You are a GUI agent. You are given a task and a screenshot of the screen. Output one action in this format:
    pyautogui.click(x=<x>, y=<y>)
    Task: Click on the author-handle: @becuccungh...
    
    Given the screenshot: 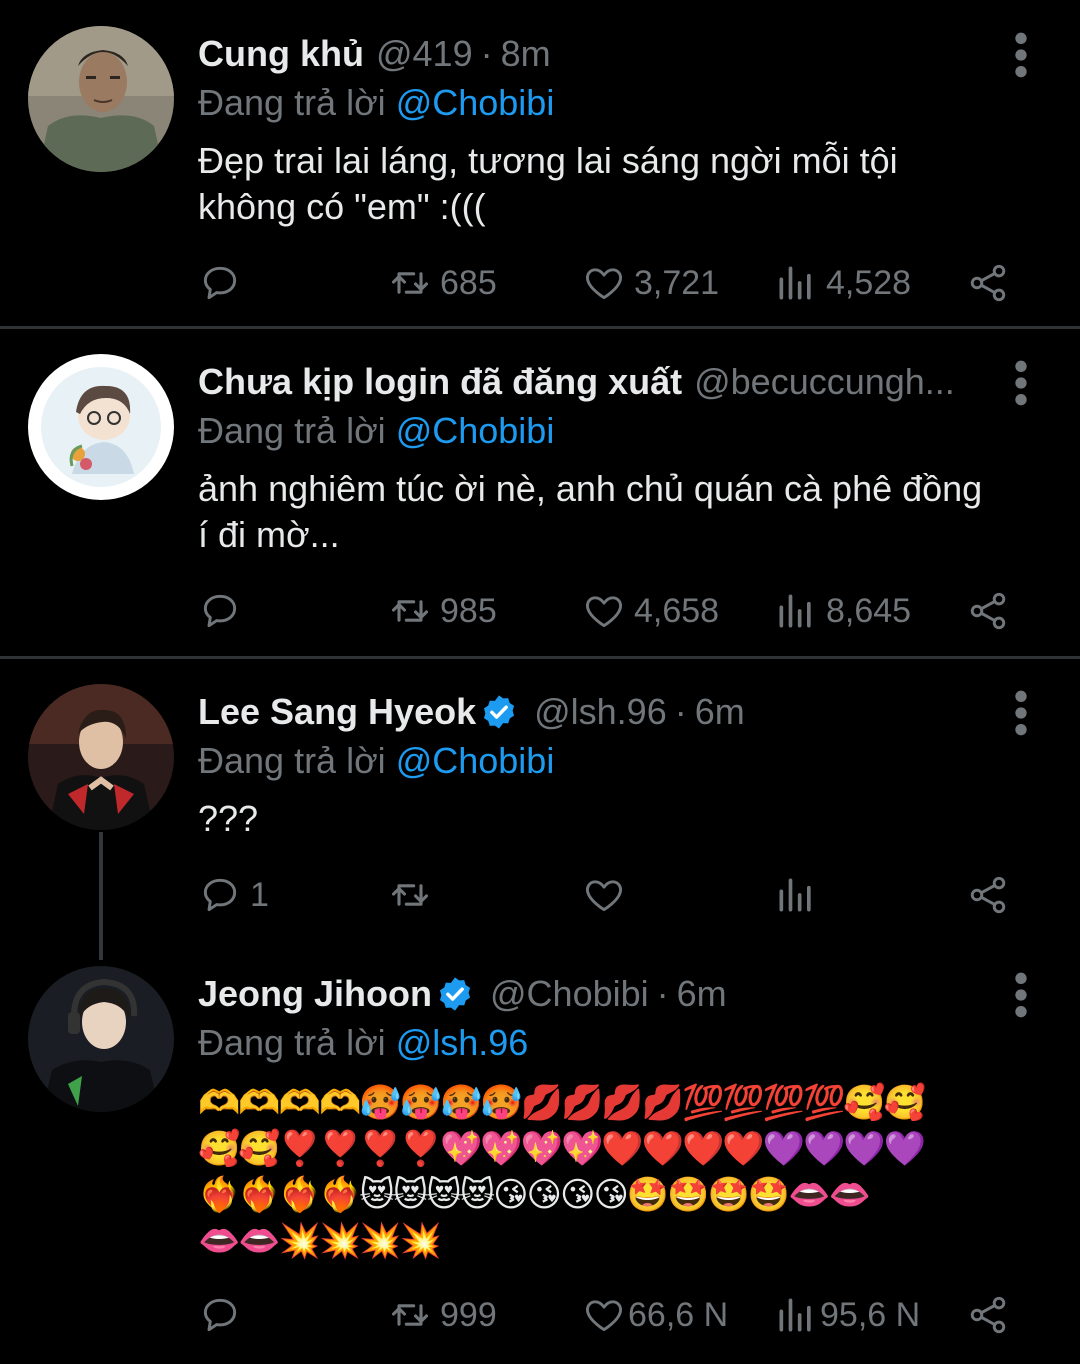 What is the action you would take?
    pyautogui.click(x=824, y=382)
    